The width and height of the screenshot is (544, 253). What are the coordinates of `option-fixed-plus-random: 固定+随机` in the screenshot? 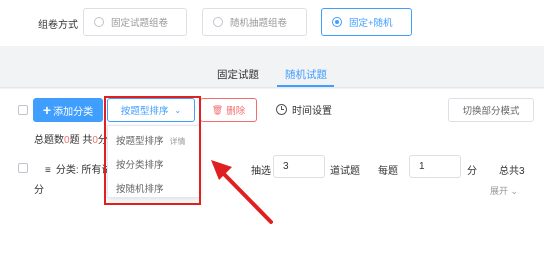 It's located at (366, 22).